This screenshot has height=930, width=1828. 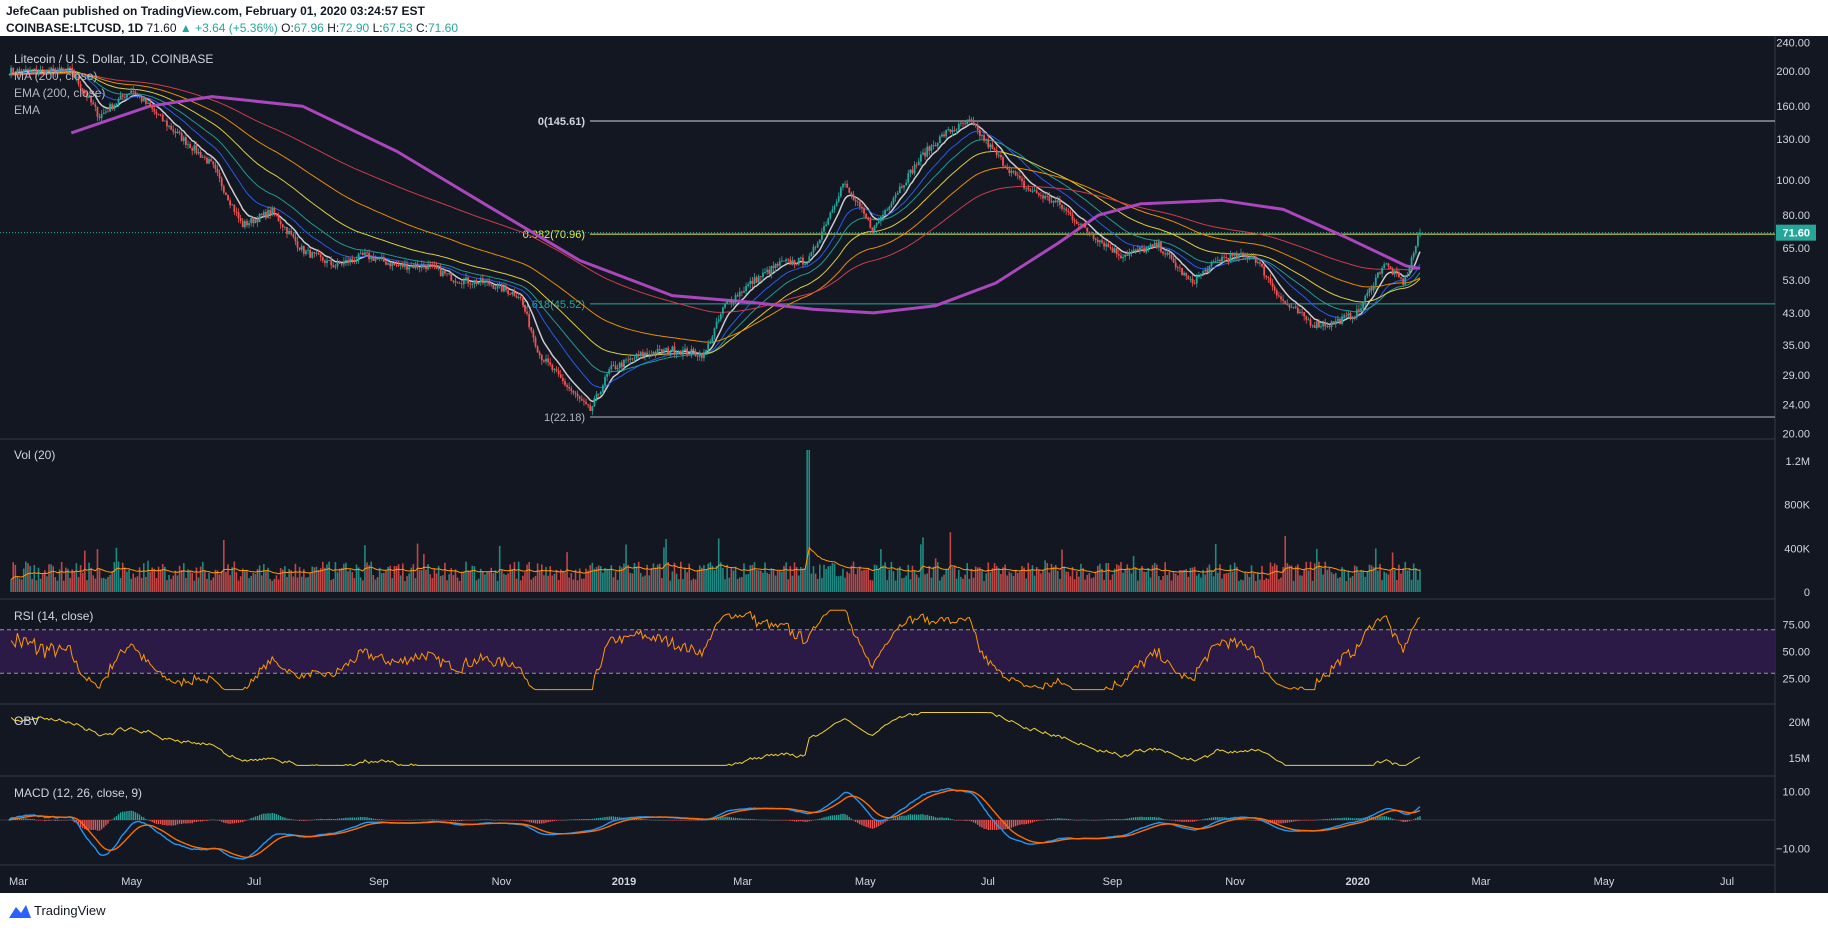 I want to click on indicator-ma200-label: MA (200, close), so click(x=55, y=76).